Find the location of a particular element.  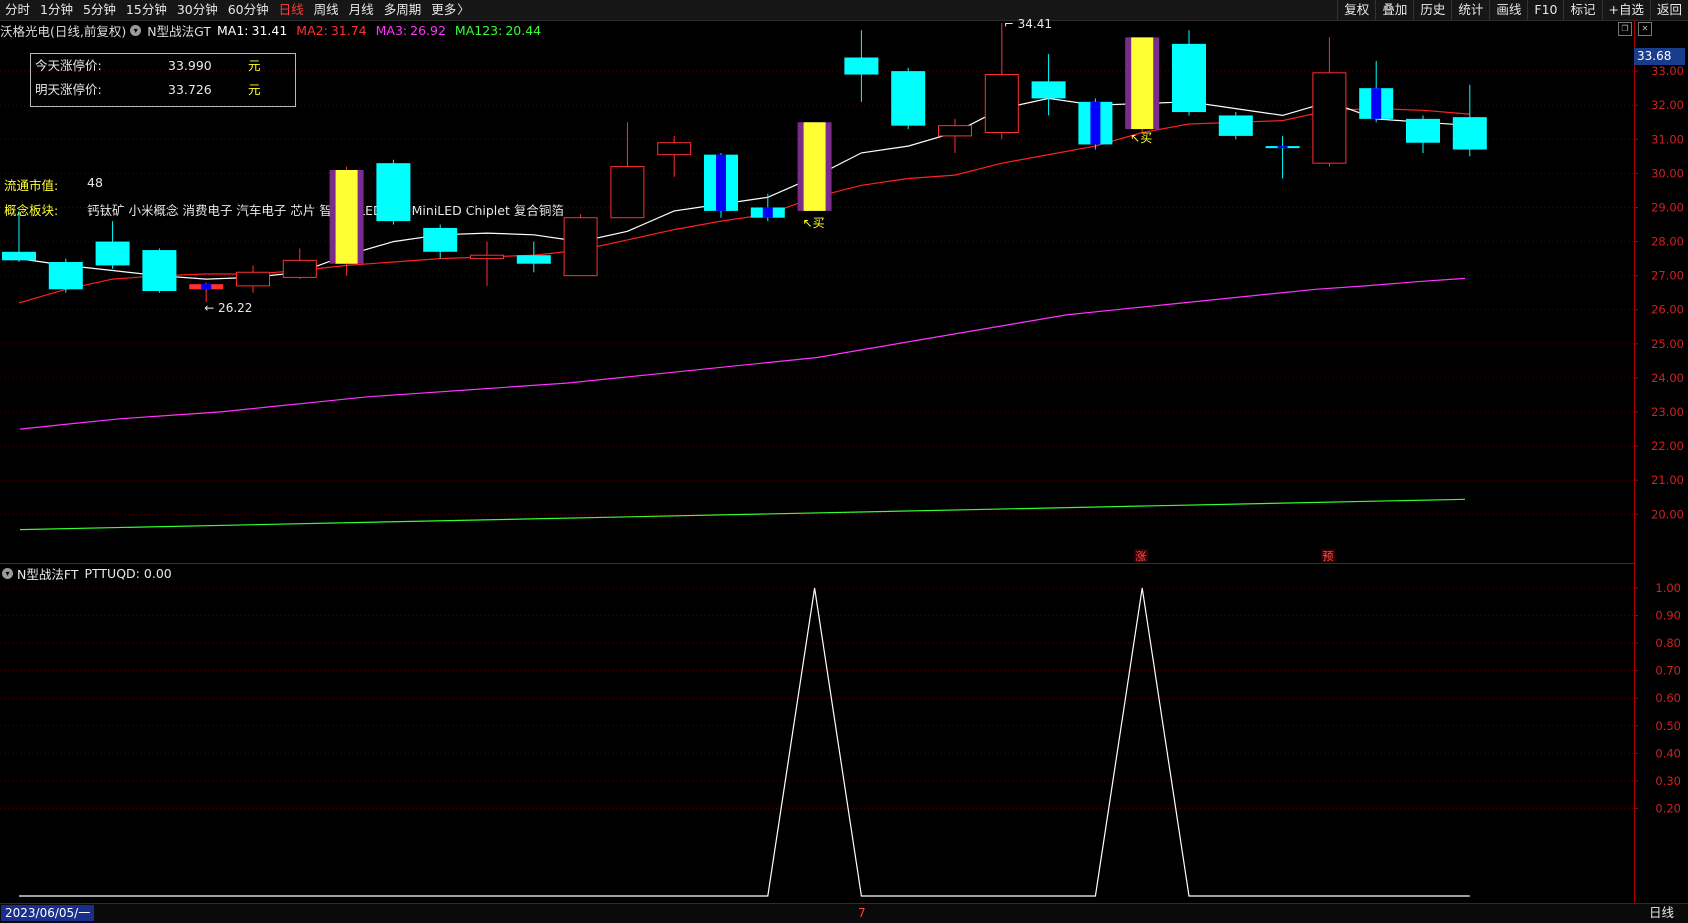

main-ytick-10: 23.00 is located at coordinates (1667, 412).